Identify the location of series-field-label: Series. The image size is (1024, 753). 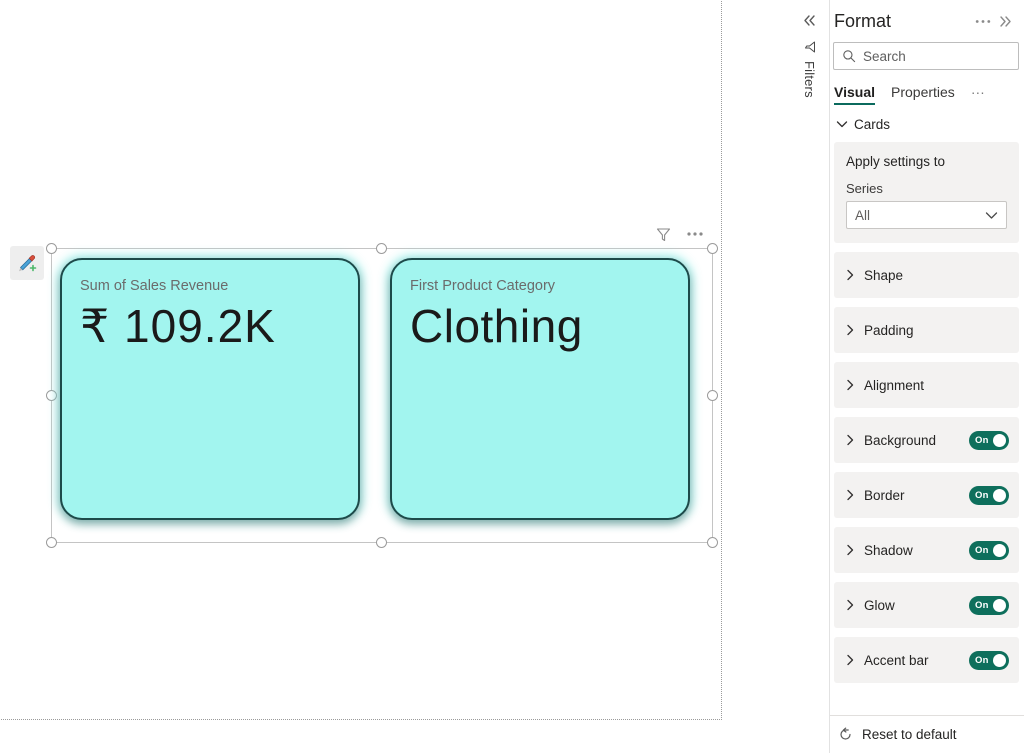
(864, 188).